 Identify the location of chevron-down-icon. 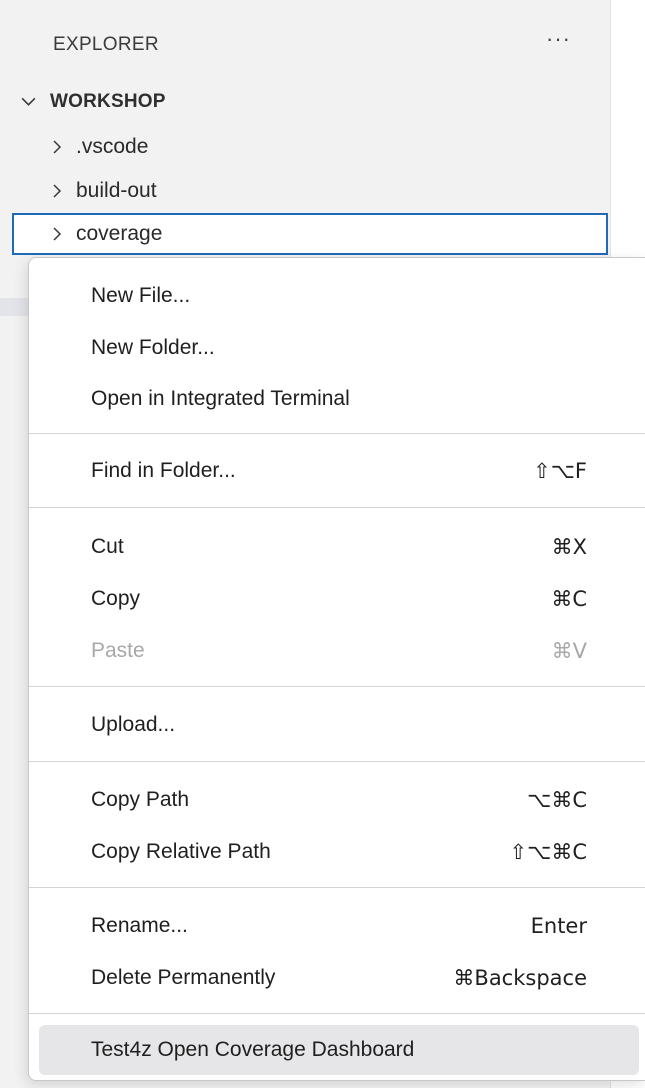
(28, 101).